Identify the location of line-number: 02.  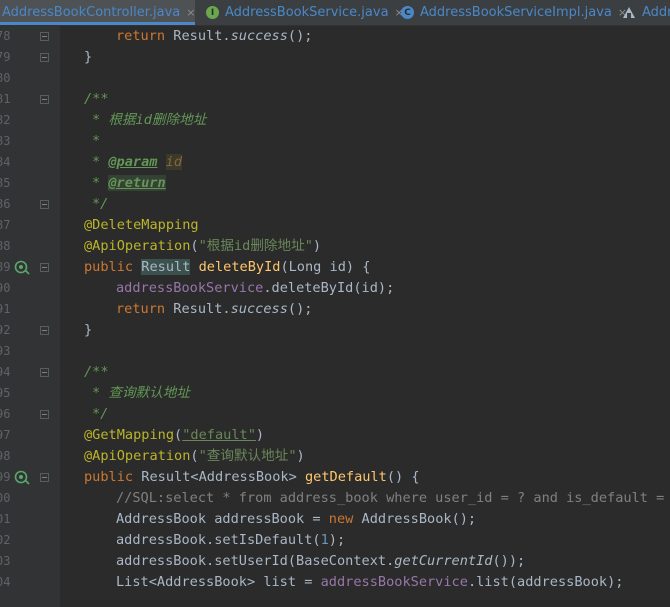
(5, 540).